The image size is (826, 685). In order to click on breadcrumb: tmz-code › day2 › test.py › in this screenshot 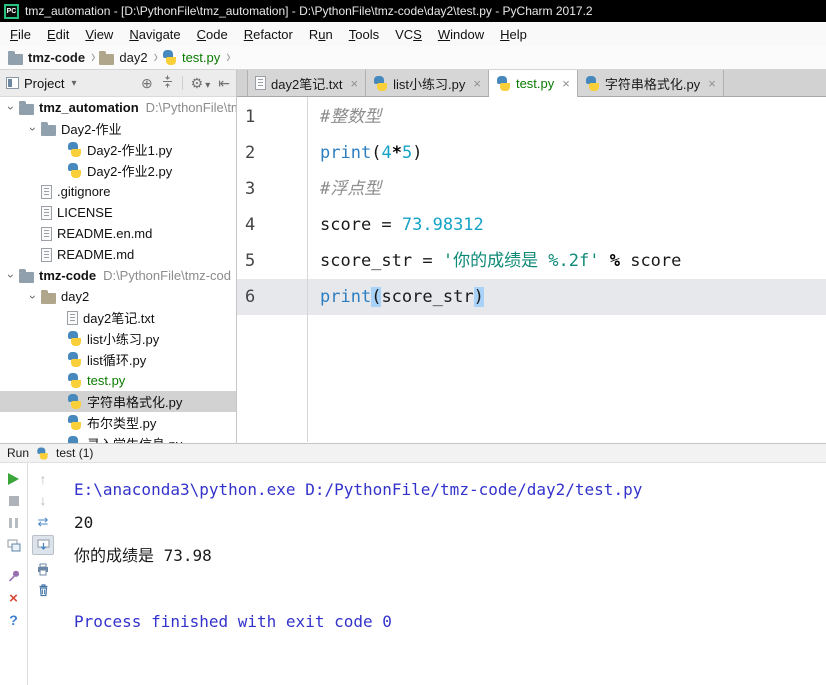, I will do `click(413, 58)`.